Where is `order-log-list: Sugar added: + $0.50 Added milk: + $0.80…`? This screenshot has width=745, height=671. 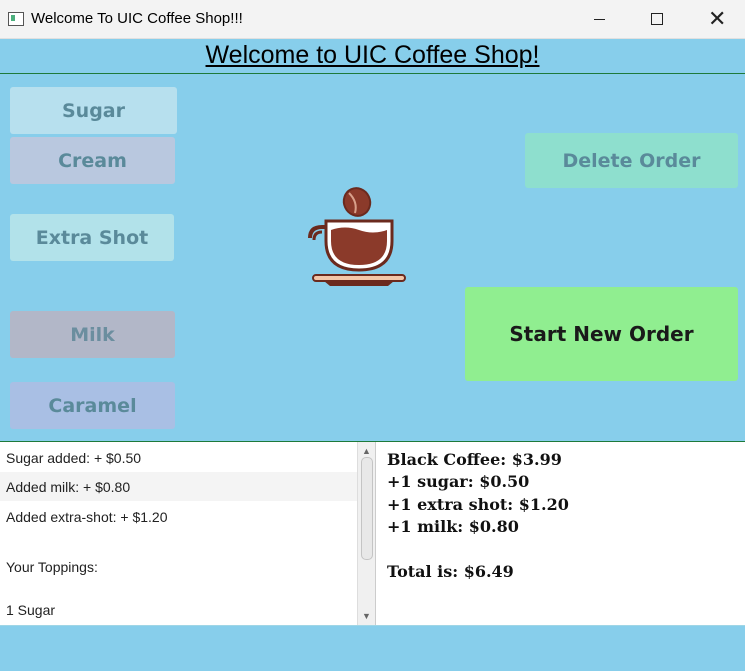
order-log-list: Sugar added: + $0.50 Added milk: + $0.80… is located at coordinates (178, 533).